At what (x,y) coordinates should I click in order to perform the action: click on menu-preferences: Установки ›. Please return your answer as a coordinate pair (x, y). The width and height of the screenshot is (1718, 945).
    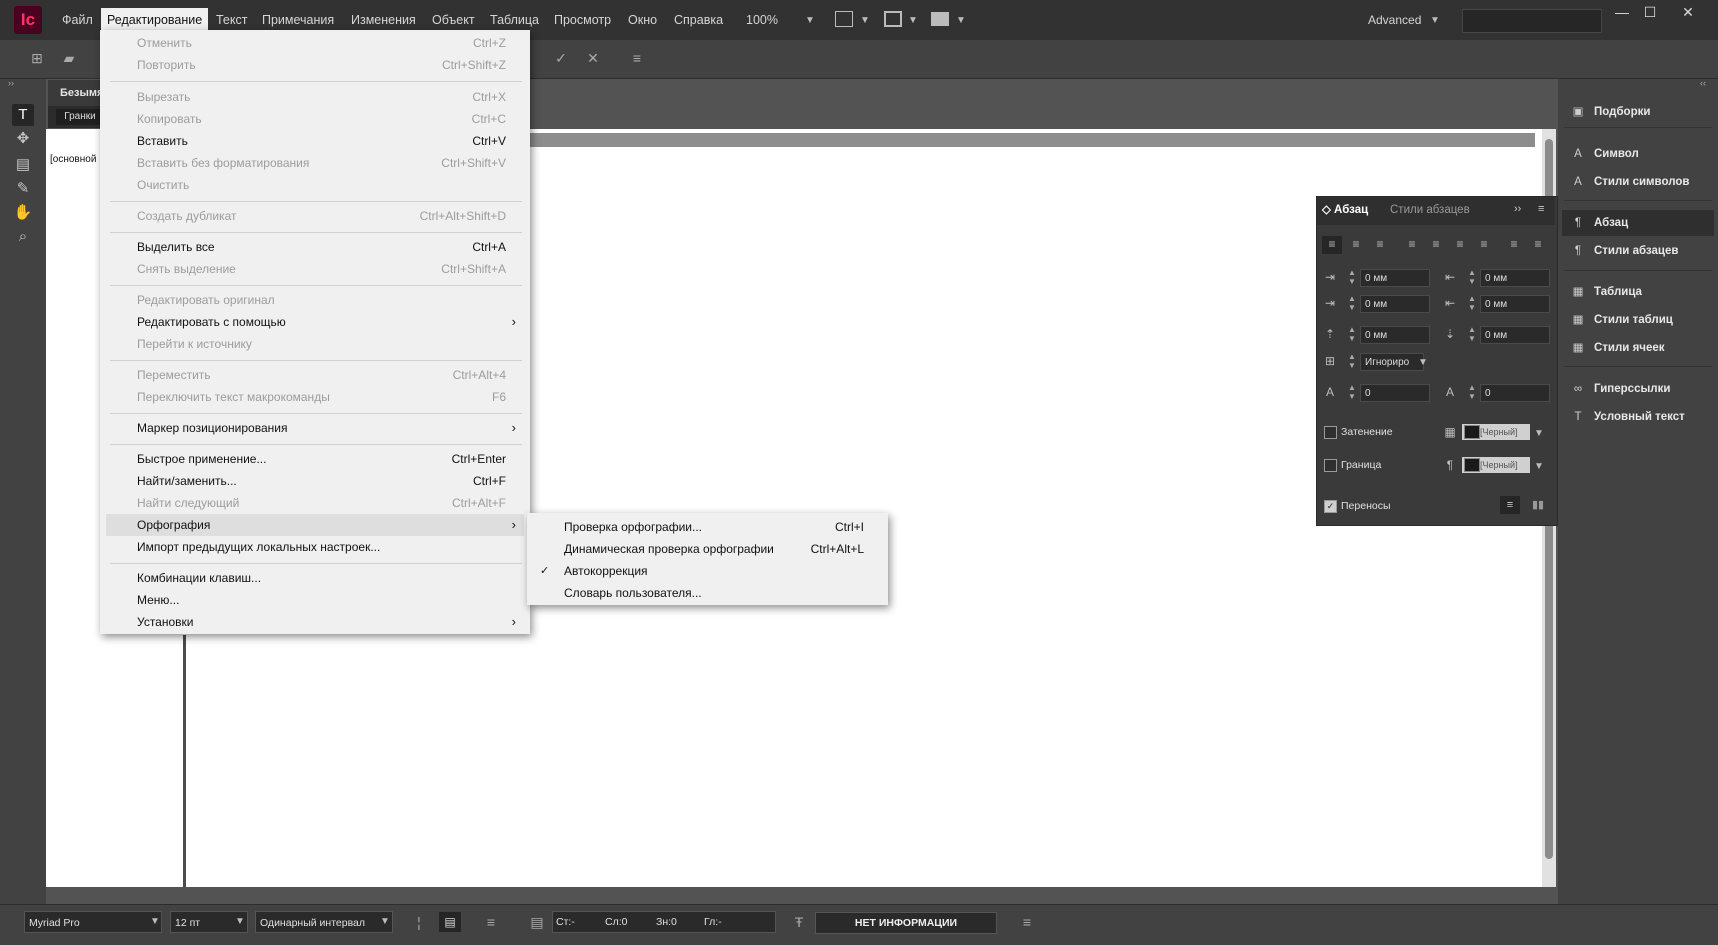
    Looking at the image, I should click on (315, 622).